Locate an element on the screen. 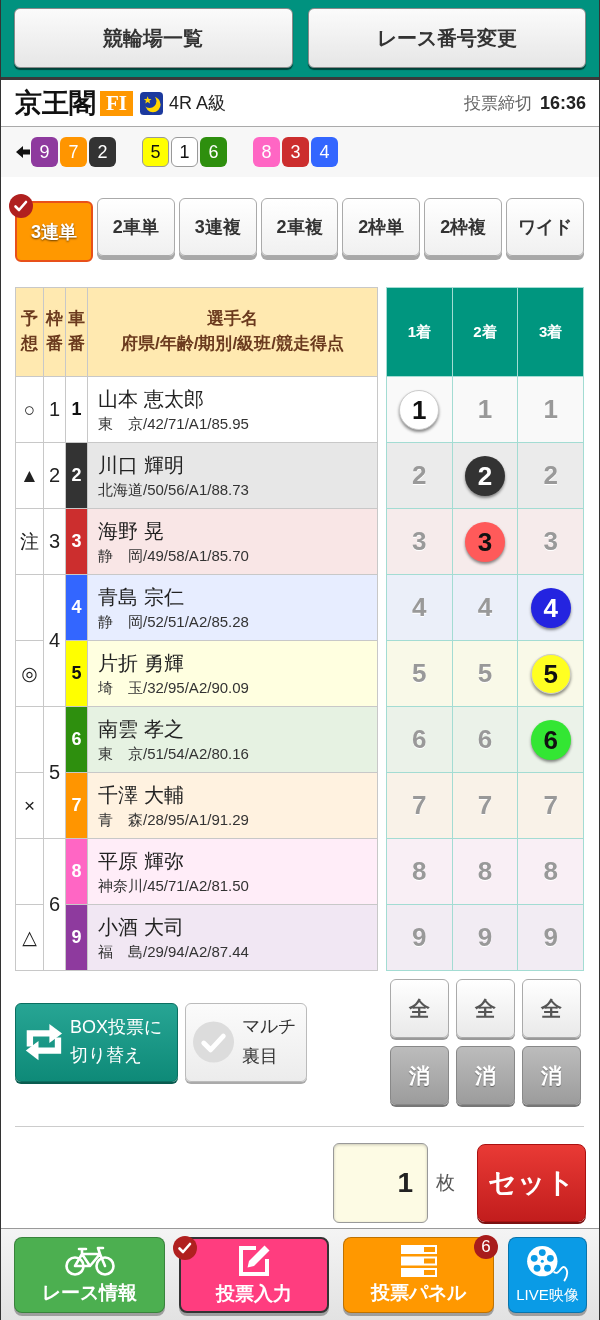 The width and height of the screenshot is (600, 1320). left-arrow-icon is located at coordinates (23, 152).